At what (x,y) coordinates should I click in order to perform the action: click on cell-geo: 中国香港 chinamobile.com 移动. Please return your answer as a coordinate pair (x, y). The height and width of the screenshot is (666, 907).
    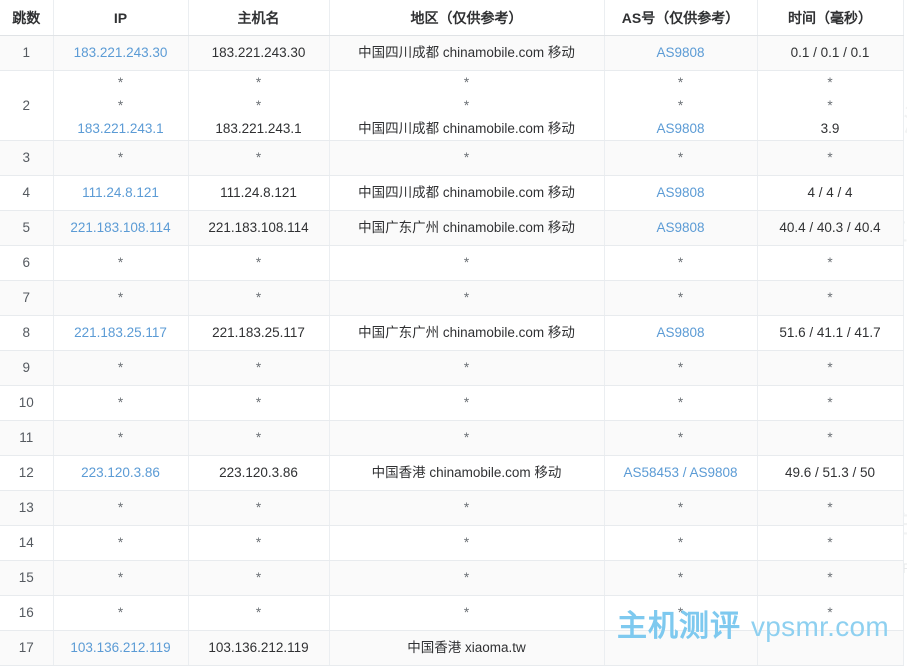
    Looking at the image, I should click on (467, 473).